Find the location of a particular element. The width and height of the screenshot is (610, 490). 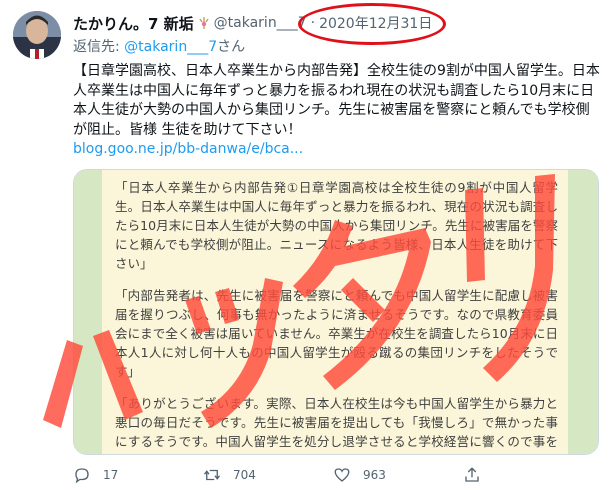

card-right-border is located at coordinates (583, 312).